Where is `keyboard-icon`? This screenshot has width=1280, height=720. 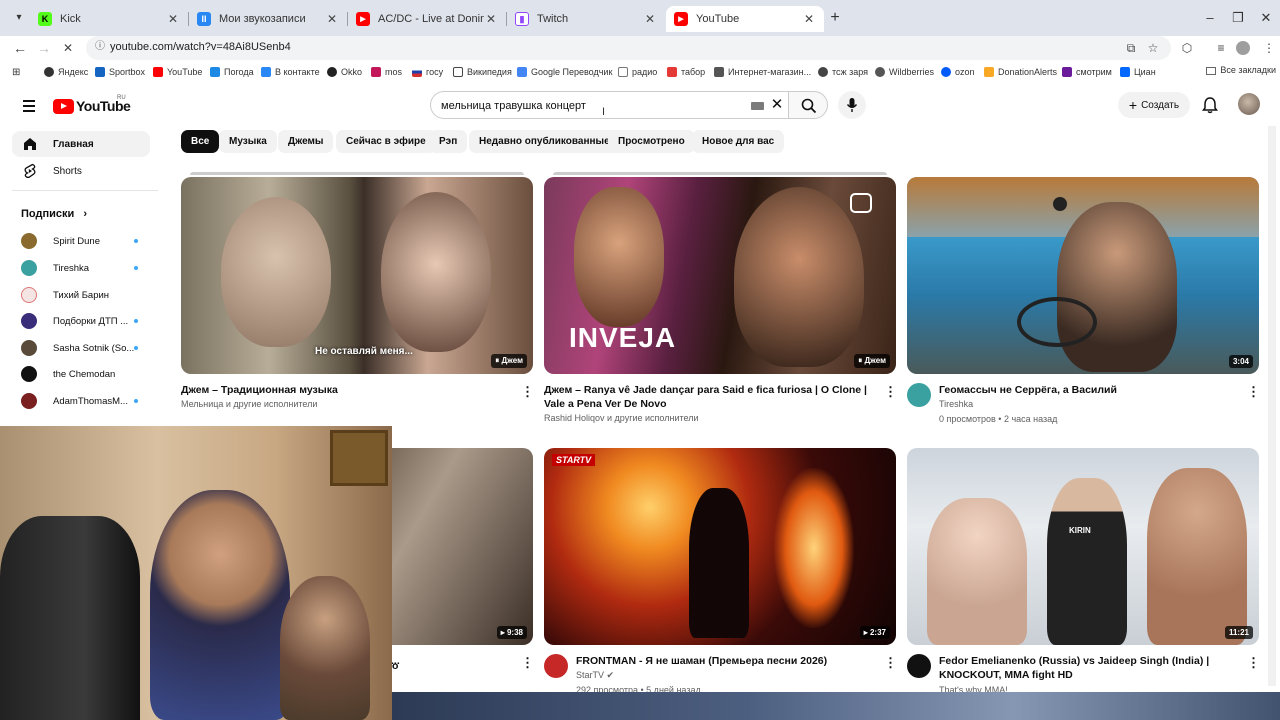
keyboard-icon is located at coordinates (757, 106).